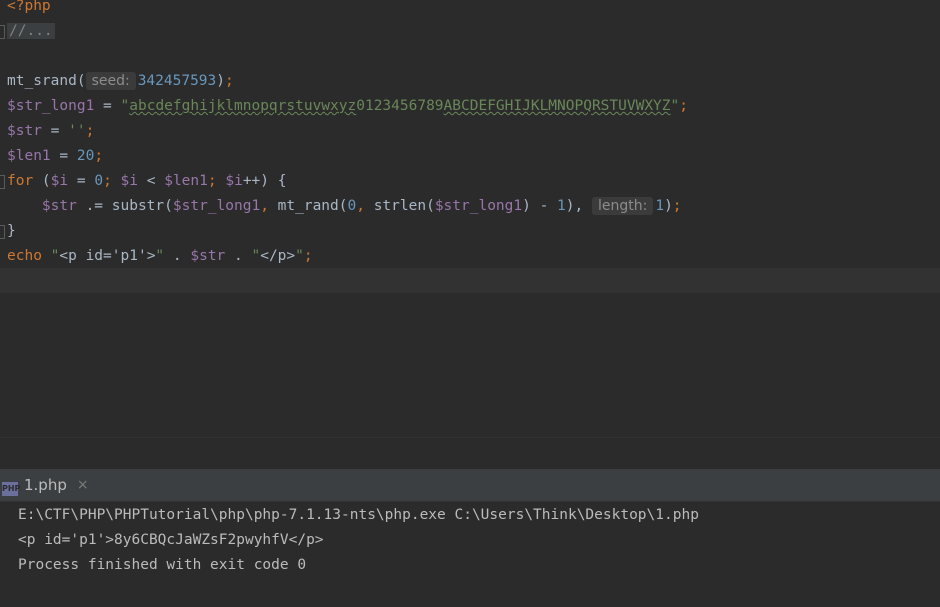 This screenshot has height=607, width=940. Describe the element at coordinates (404, 206) in the screenshot. I see `function-call: strlen(` at that location.